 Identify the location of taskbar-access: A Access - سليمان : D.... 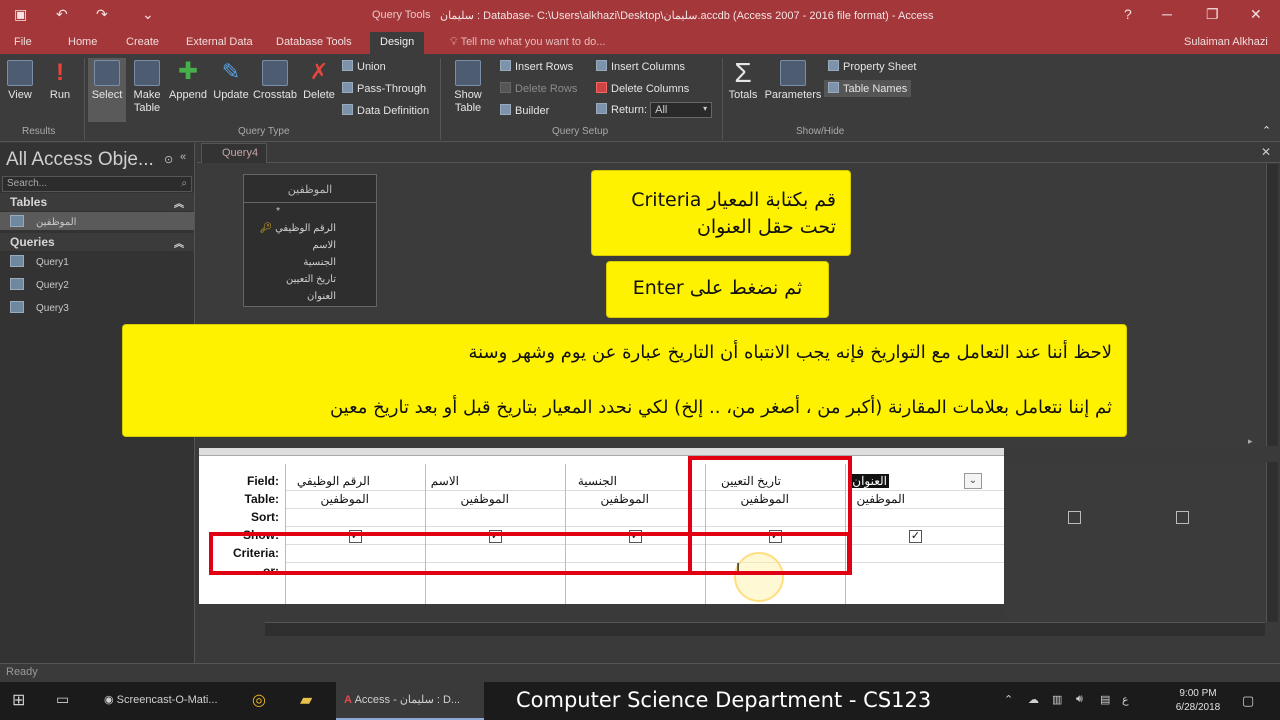
(410, 701).